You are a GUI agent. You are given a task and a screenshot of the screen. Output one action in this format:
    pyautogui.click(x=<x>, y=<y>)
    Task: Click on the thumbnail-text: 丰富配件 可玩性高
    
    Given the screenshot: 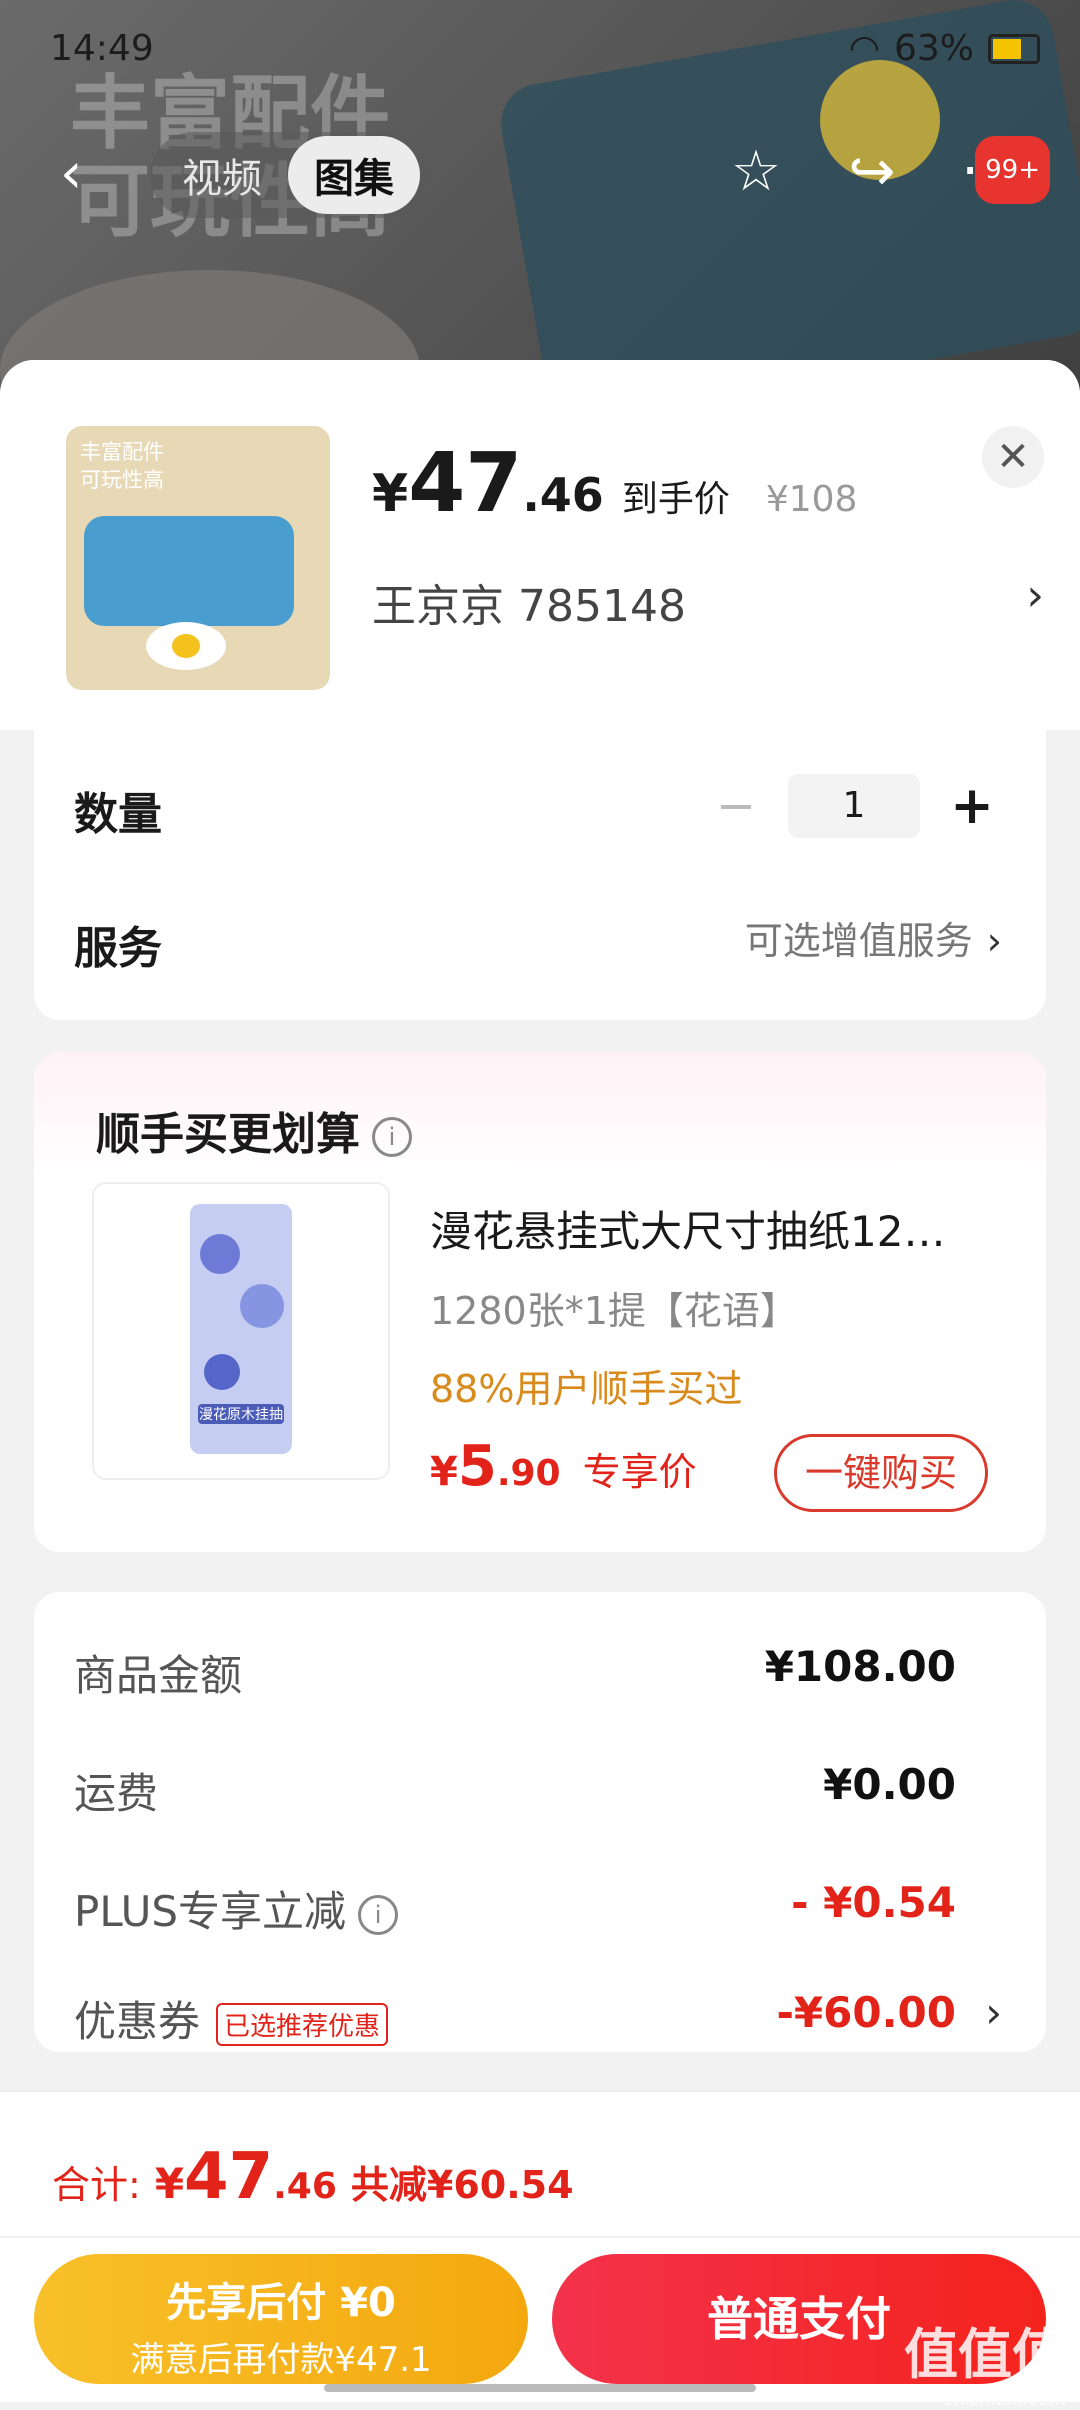 What is the action you would take?
    pyautogui.click(x=122, y=466)
    